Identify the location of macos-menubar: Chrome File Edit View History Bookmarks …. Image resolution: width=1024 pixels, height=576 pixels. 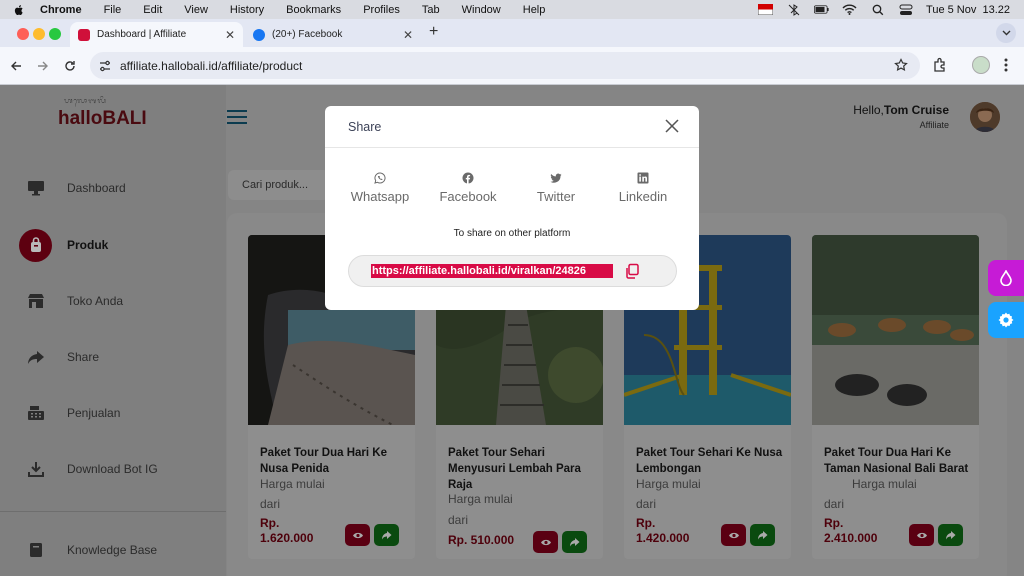
(512, 9).